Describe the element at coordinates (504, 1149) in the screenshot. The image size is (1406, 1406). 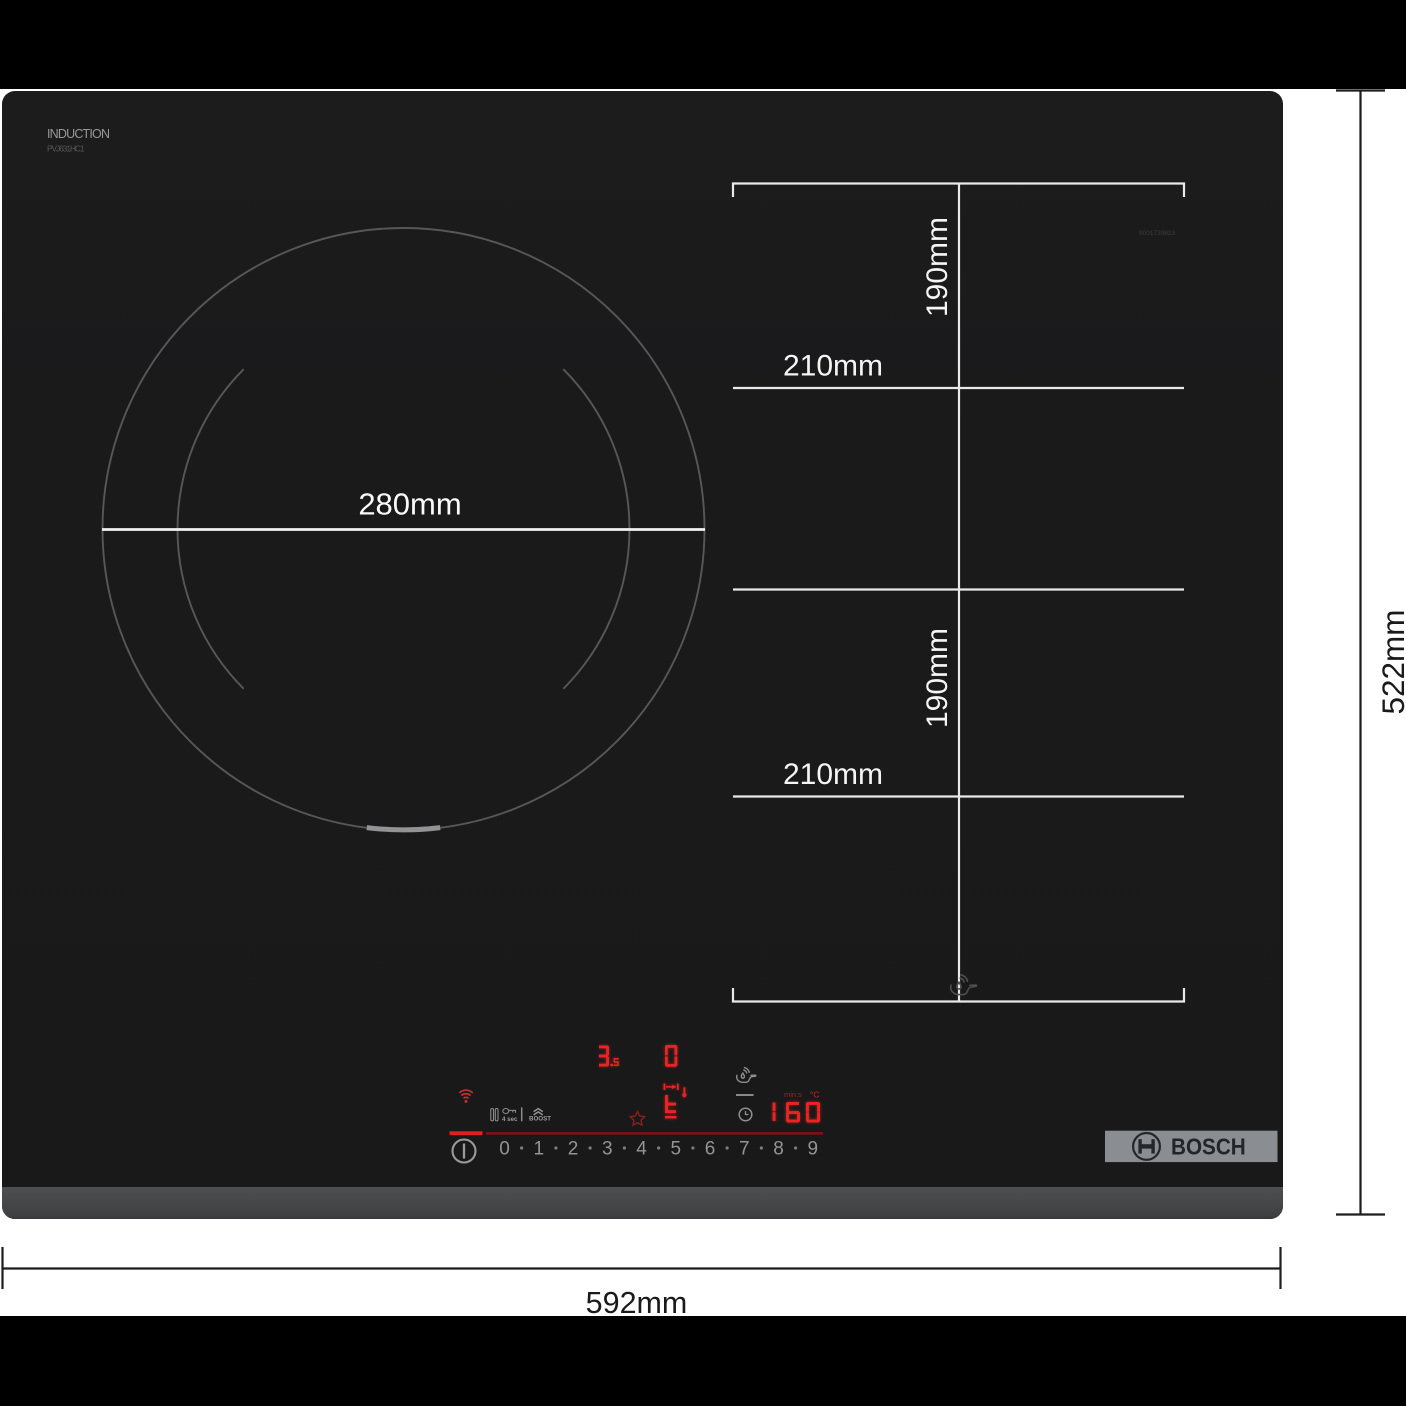
I see `svg-text: 0` at that location.